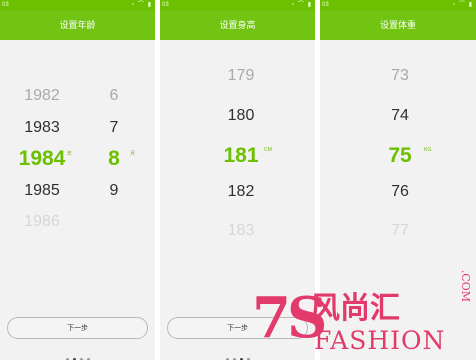 The height and width of the screenshot is (360, 476). I want to click on watermark-logo: 7S 风尚汇 FASHION .COM, so click(364, 315).